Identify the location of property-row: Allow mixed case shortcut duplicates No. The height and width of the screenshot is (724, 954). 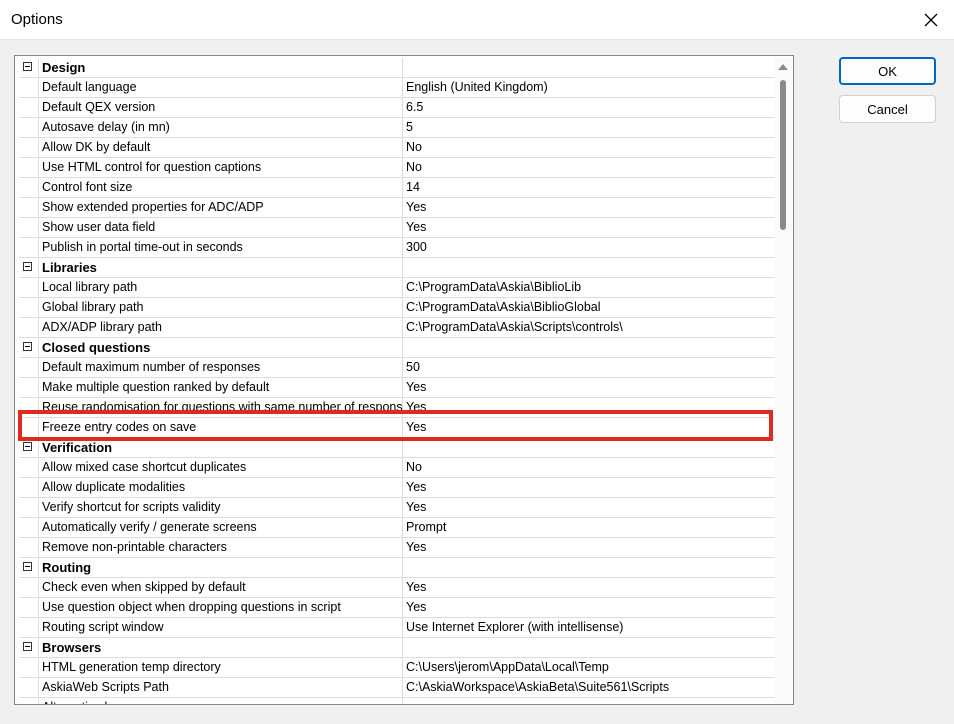
(403, 468).